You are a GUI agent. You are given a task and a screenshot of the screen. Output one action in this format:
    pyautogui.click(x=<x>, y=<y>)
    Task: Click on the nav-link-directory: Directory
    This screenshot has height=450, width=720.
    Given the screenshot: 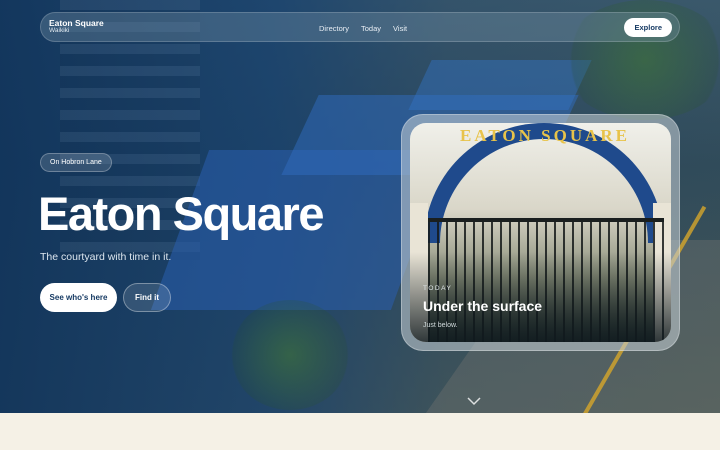 What is the action you would take?
    pyautogui.click(x=334, y=28)
    